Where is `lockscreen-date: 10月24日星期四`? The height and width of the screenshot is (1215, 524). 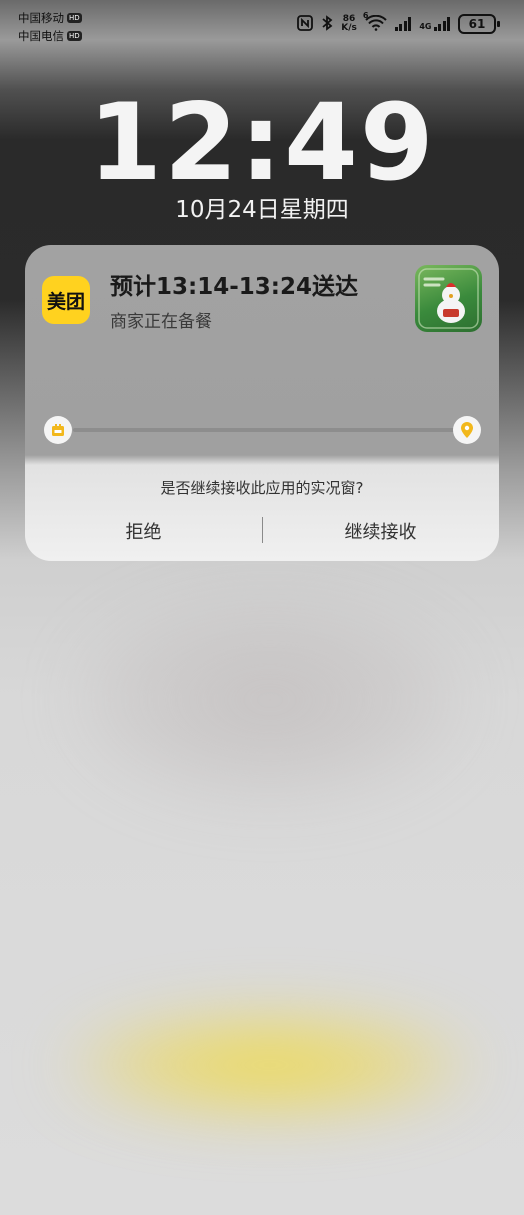 lockscreen-date: 10月24日星期四 is located at coordinates (262, 210).